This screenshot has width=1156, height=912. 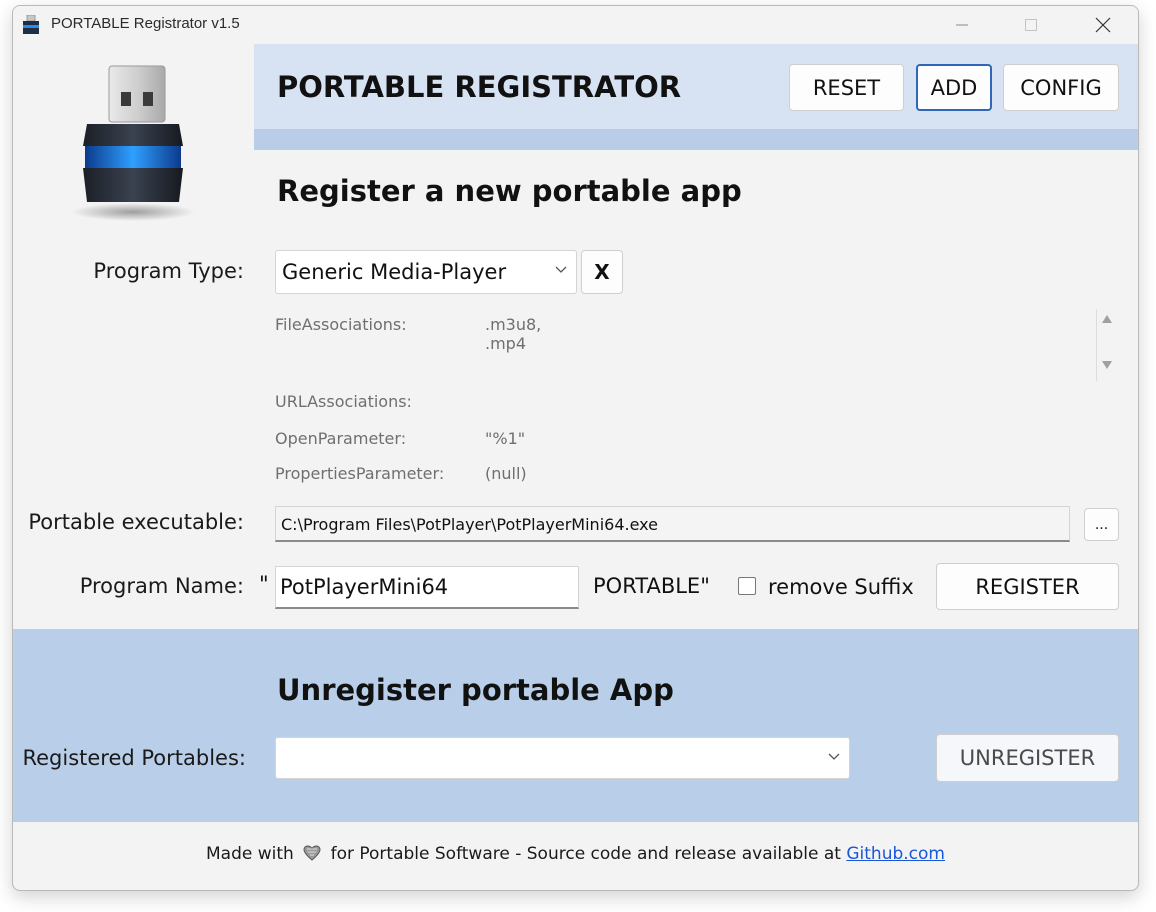 What do you see at coordinates (1027, 758) in the screenshot?
I see `unregister-button: UNREGISTER` at bounding box center [1027, 758].